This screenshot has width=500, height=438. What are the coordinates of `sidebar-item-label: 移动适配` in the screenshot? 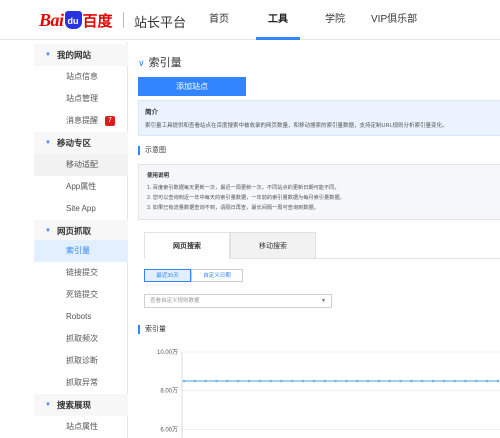 It's located at (82, 164).